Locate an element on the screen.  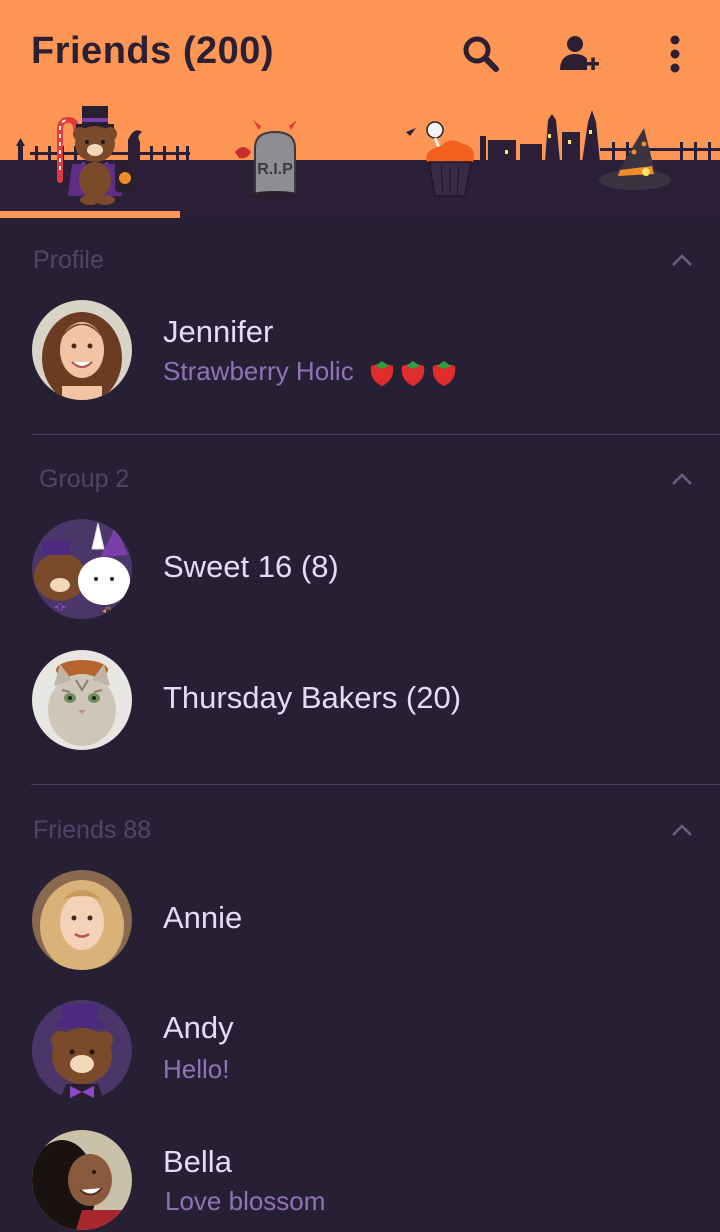
status-message: Strawberry Holic is located at coordinates (311, 372).